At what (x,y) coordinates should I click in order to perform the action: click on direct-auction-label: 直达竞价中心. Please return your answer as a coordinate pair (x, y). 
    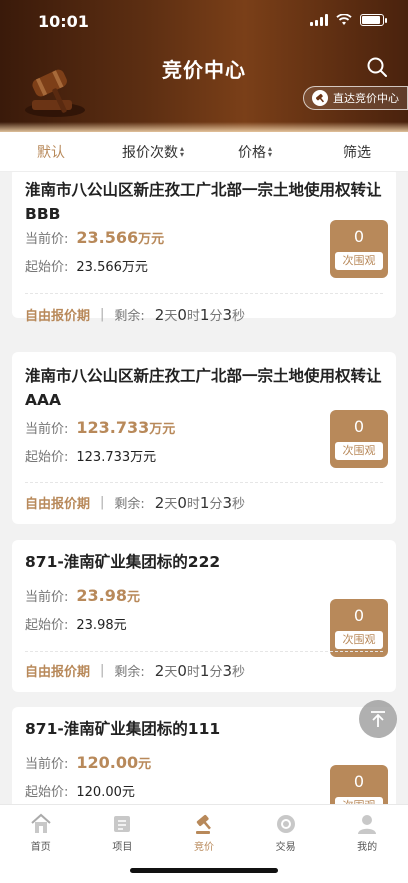
    Looking at the image, I should click on (366, 98).